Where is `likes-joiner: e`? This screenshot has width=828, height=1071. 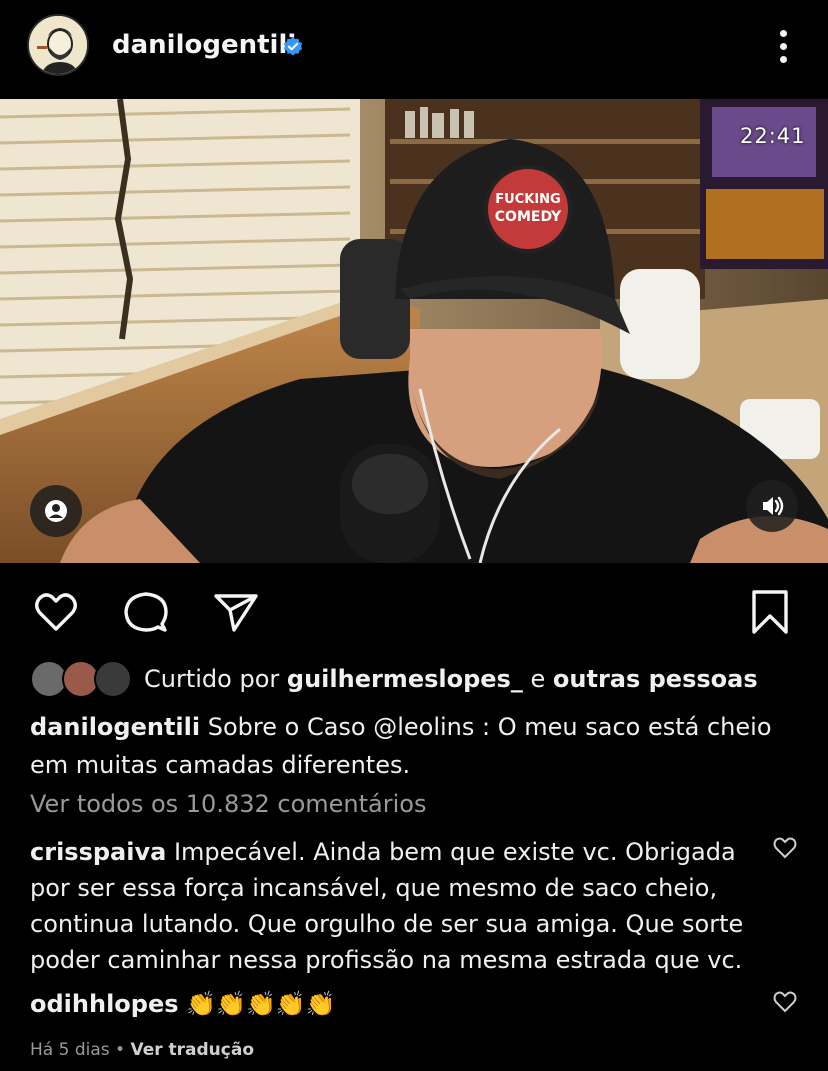 likes-joiner: e is located at coordinates (538, 679).